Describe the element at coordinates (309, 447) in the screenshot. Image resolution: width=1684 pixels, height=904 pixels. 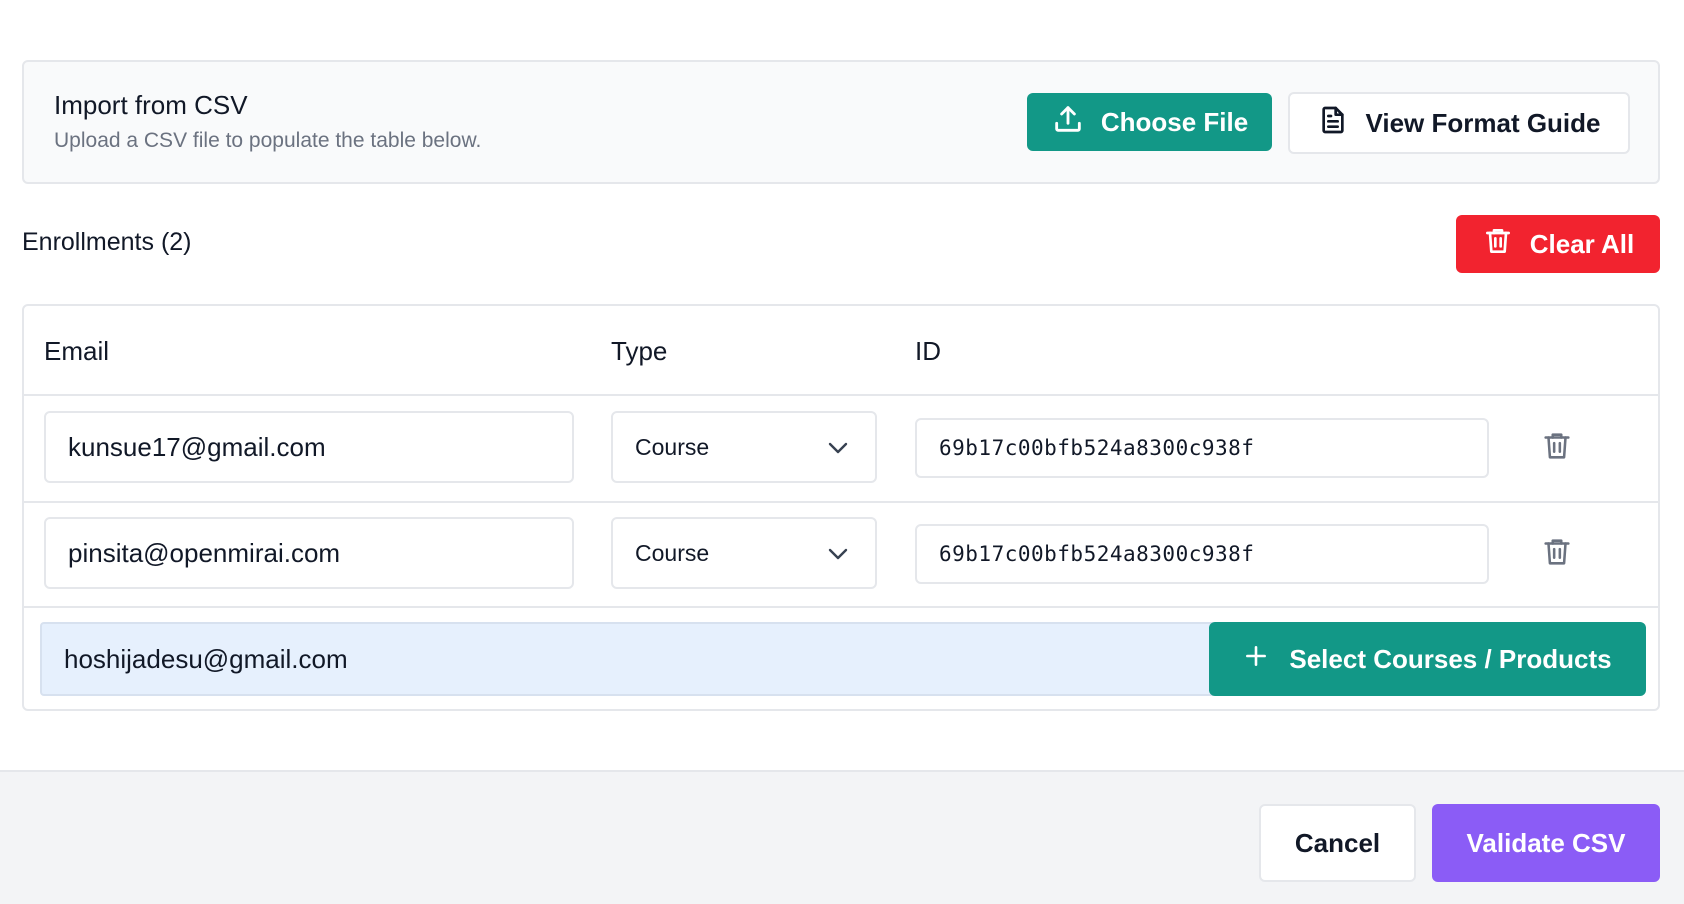
I see `email-field: kunsue17@gmail.com` at that location.